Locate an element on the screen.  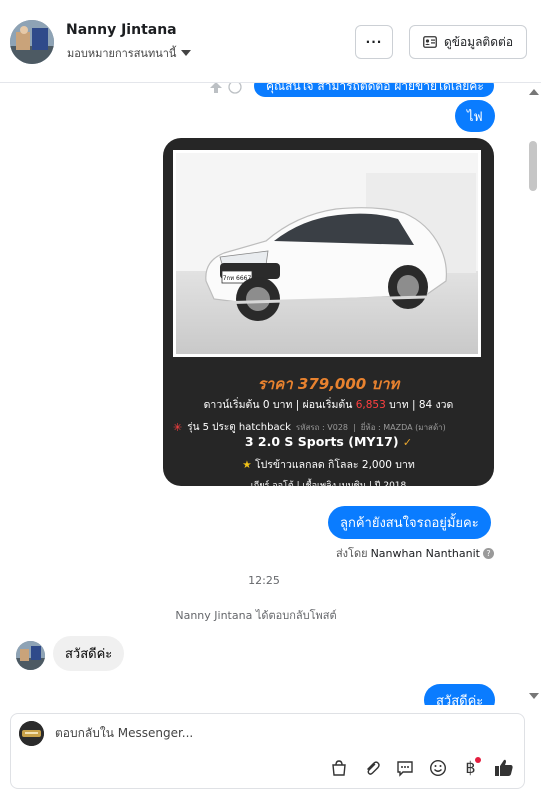
post-reply-notice: Nanny Jintana ได้ตอบกลับโพสต์ is located at coordinates (256, 615).